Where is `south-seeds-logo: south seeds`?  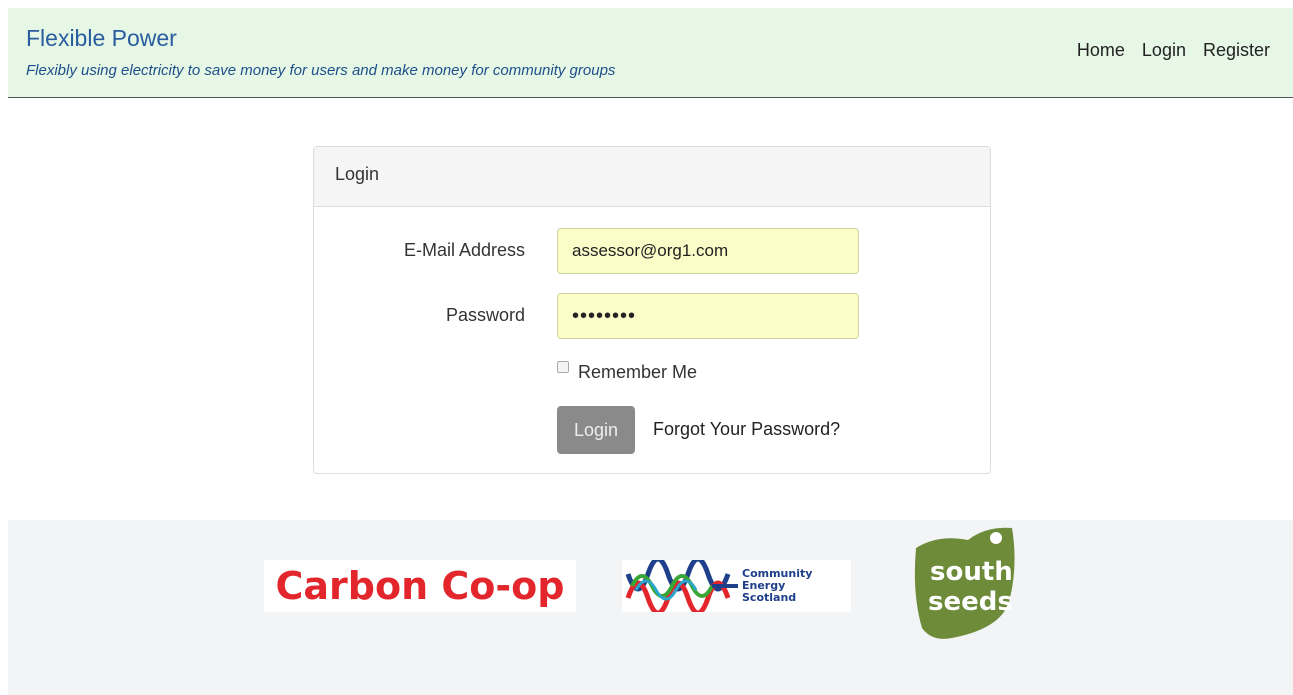
south-seeds-logo: south seeds is located at coordinates (968, 586).